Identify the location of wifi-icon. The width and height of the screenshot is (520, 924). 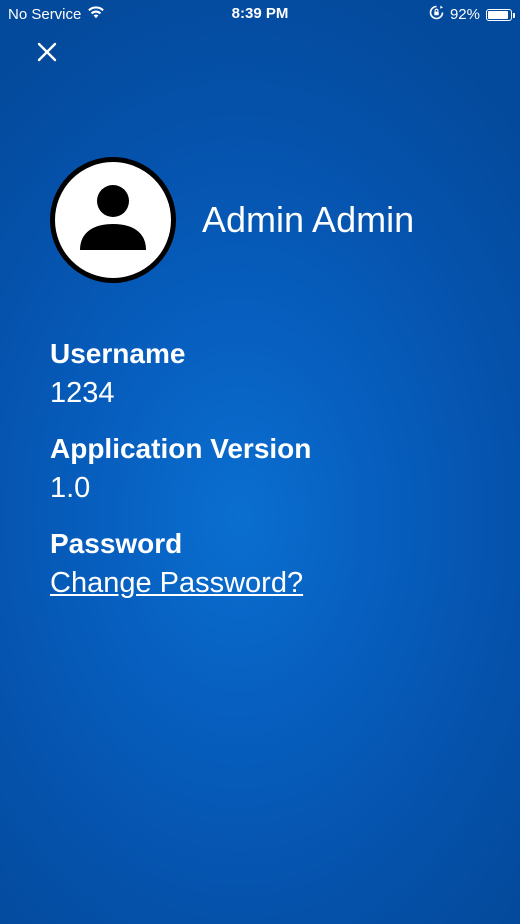
(96, 14).